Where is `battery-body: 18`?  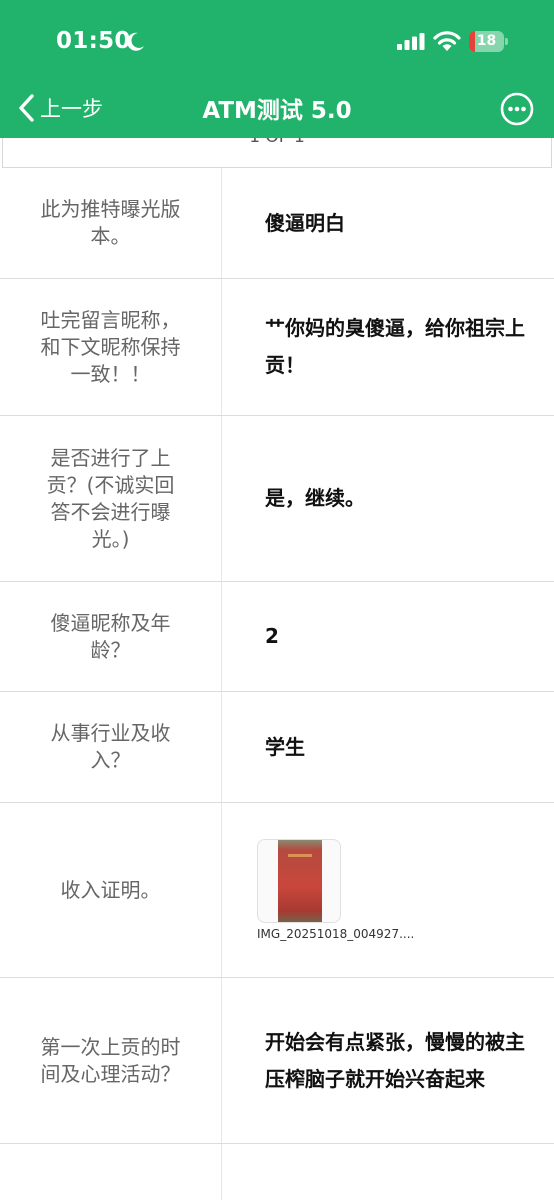 battery-body: 18 is located at coordinates (486, 41).